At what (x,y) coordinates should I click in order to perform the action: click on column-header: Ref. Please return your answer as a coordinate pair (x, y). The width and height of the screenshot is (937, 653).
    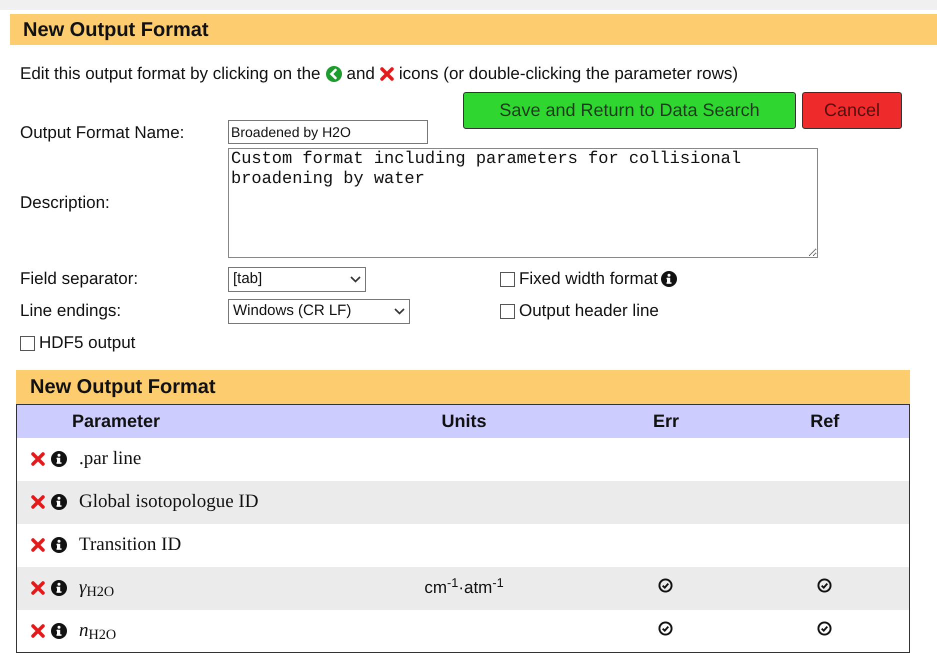
    Looking at the image, I should click on (825, 421).